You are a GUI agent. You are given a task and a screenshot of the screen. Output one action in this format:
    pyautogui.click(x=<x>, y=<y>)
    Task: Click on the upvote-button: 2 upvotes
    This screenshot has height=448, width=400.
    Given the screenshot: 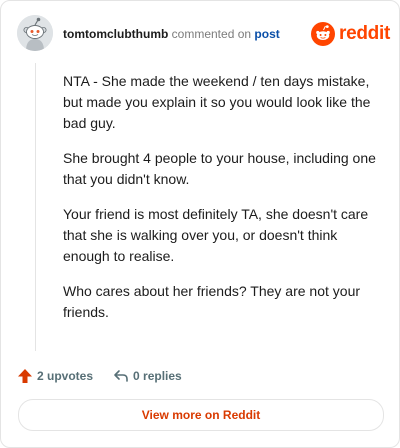 What is the action you would take?
    pyautogui.click(x=55, y=376)
    